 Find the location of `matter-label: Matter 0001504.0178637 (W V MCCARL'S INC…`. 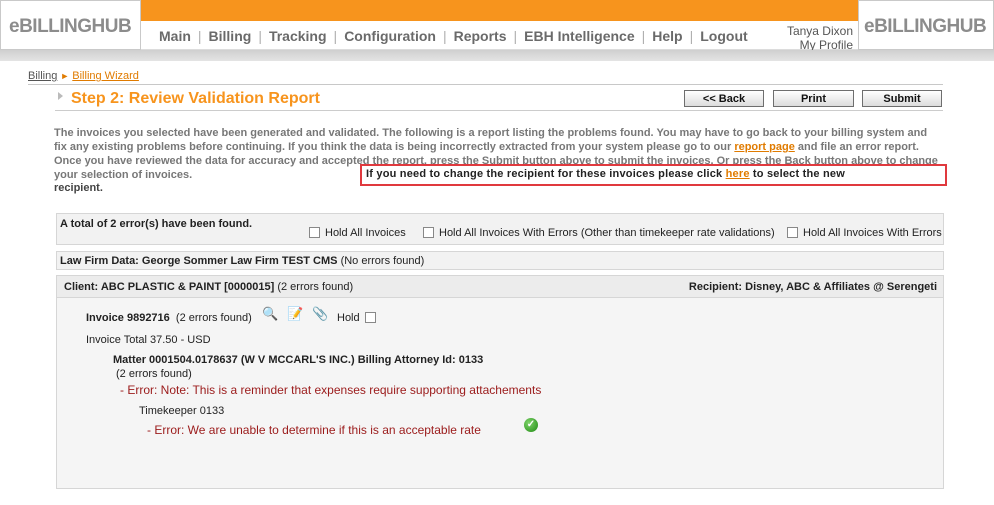

matter-label: Matter 0001504.0178637 (W V MCCARL'S INC… is located at coordinates (298, 360).